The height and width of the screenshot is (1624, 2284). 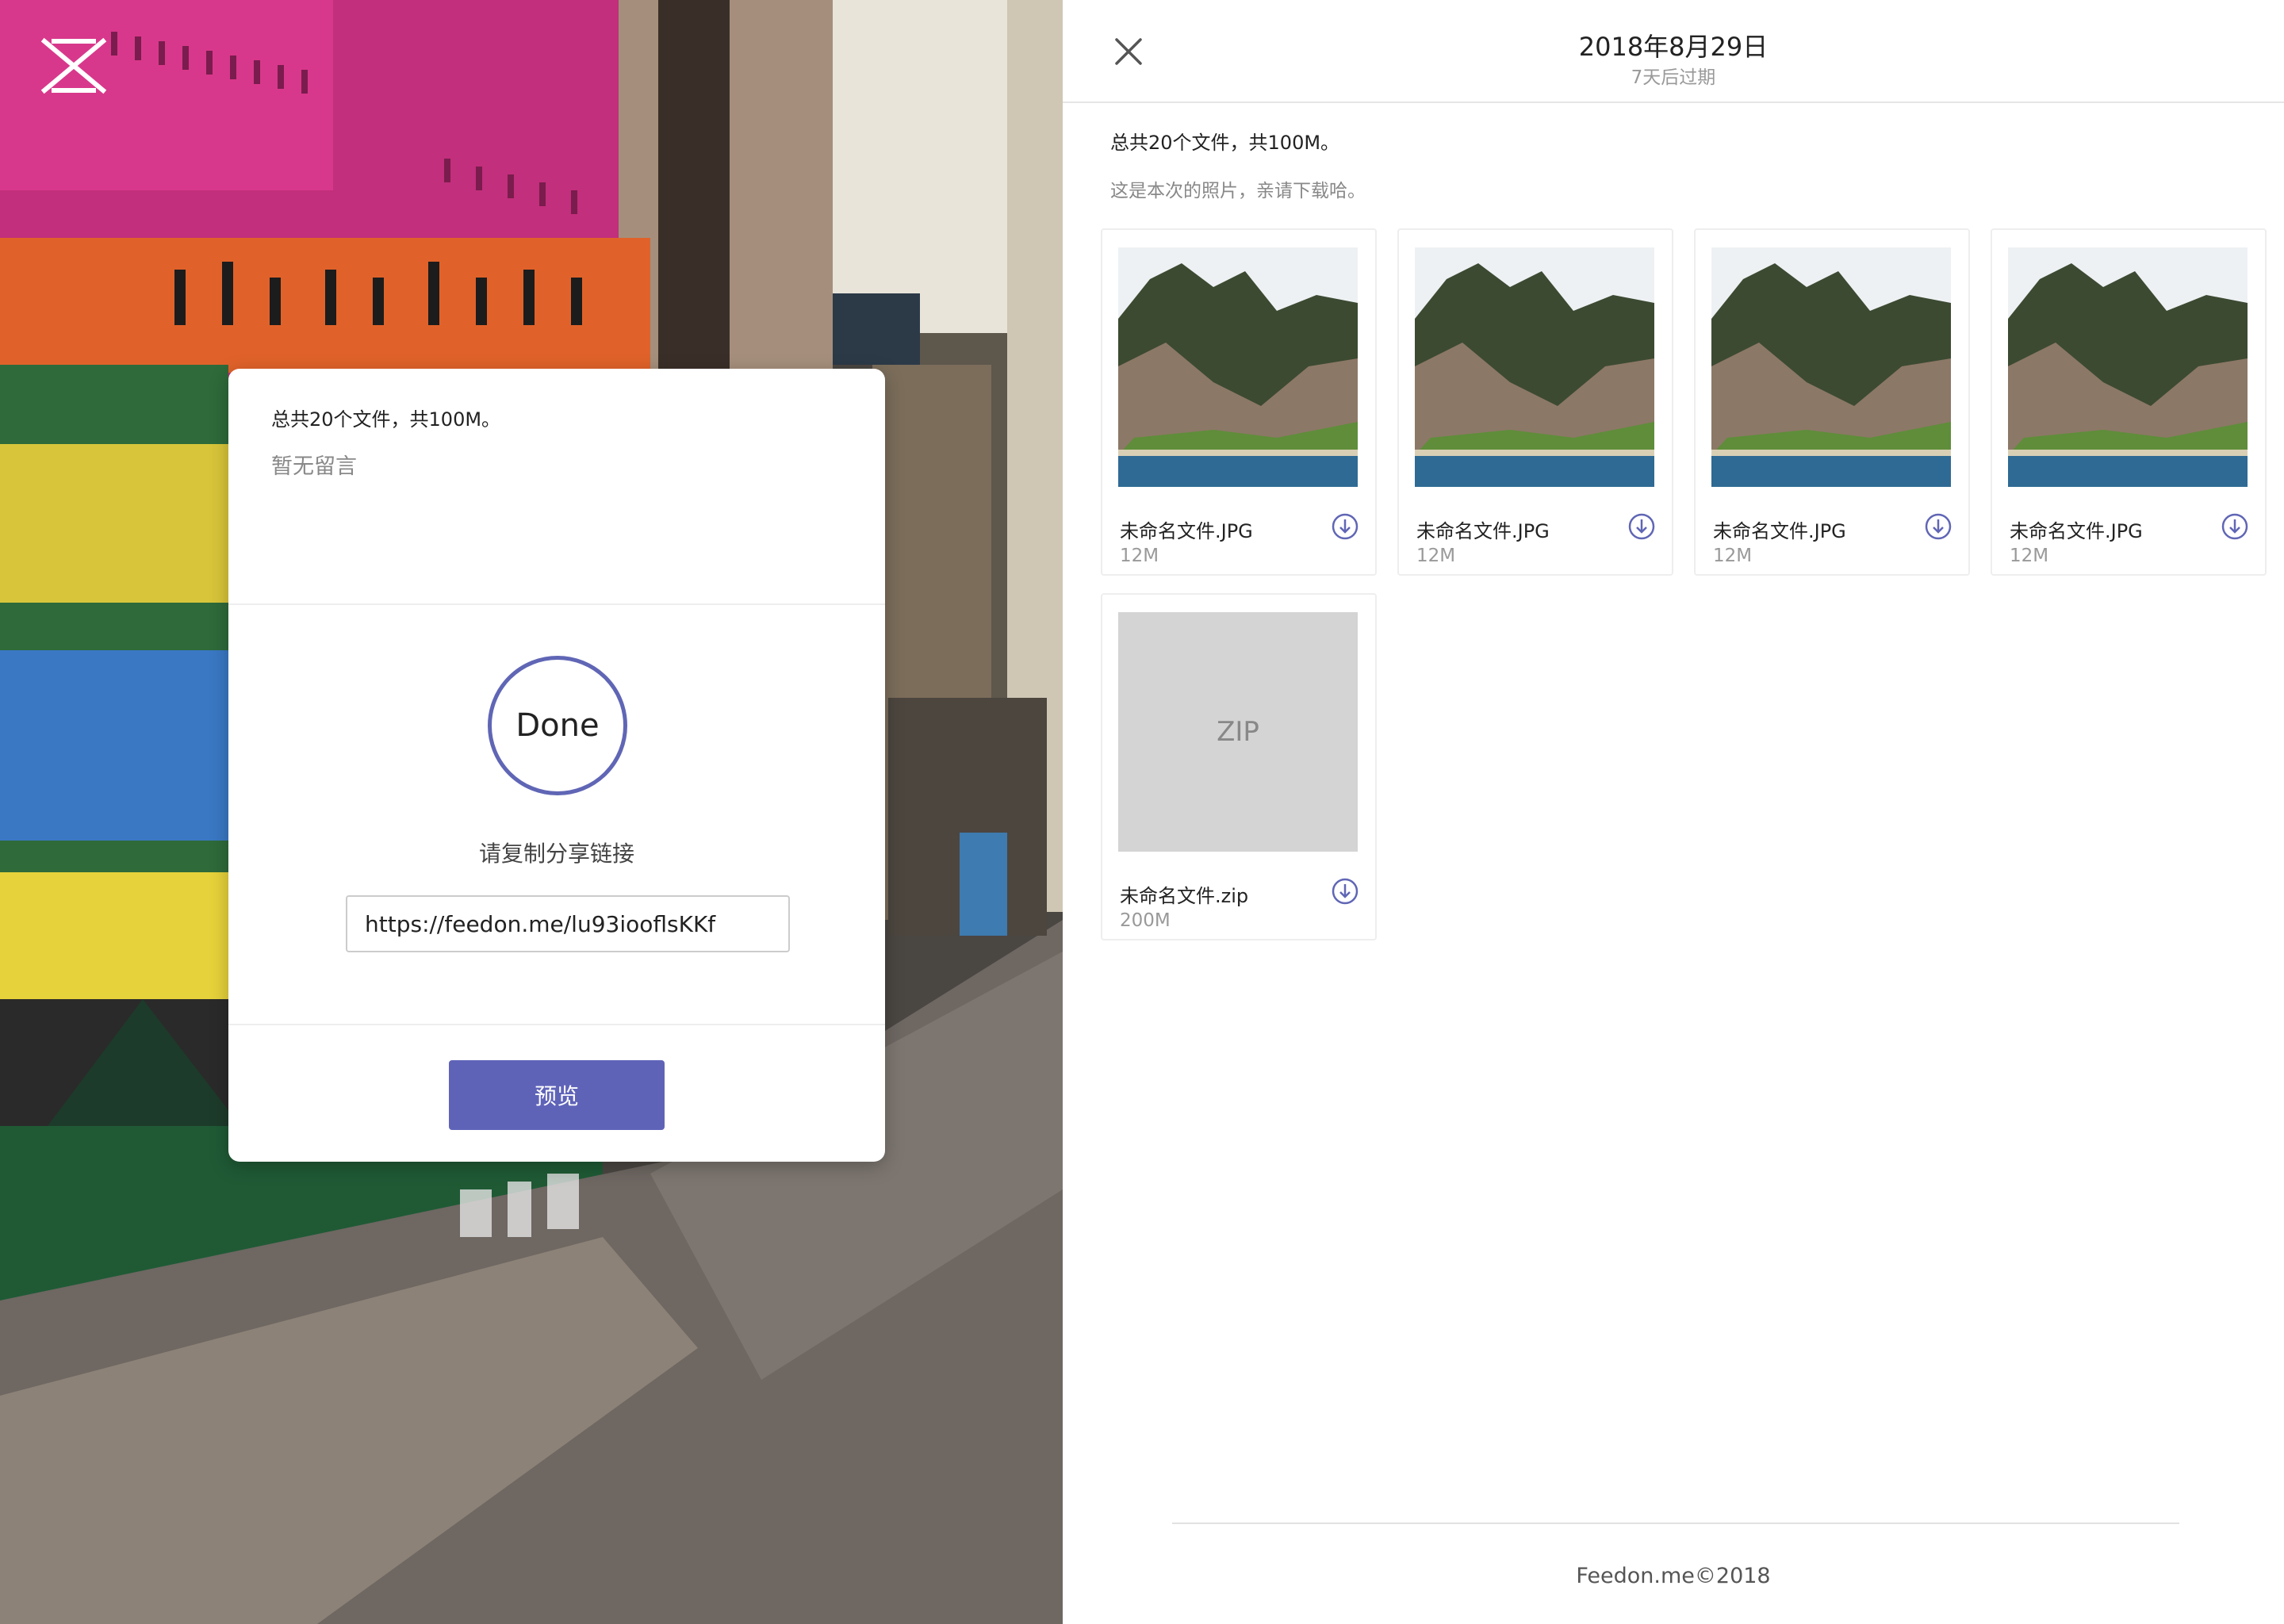 I want to click on file-summary: 总共20个文件，共100M。, so click(x=386, y=419).